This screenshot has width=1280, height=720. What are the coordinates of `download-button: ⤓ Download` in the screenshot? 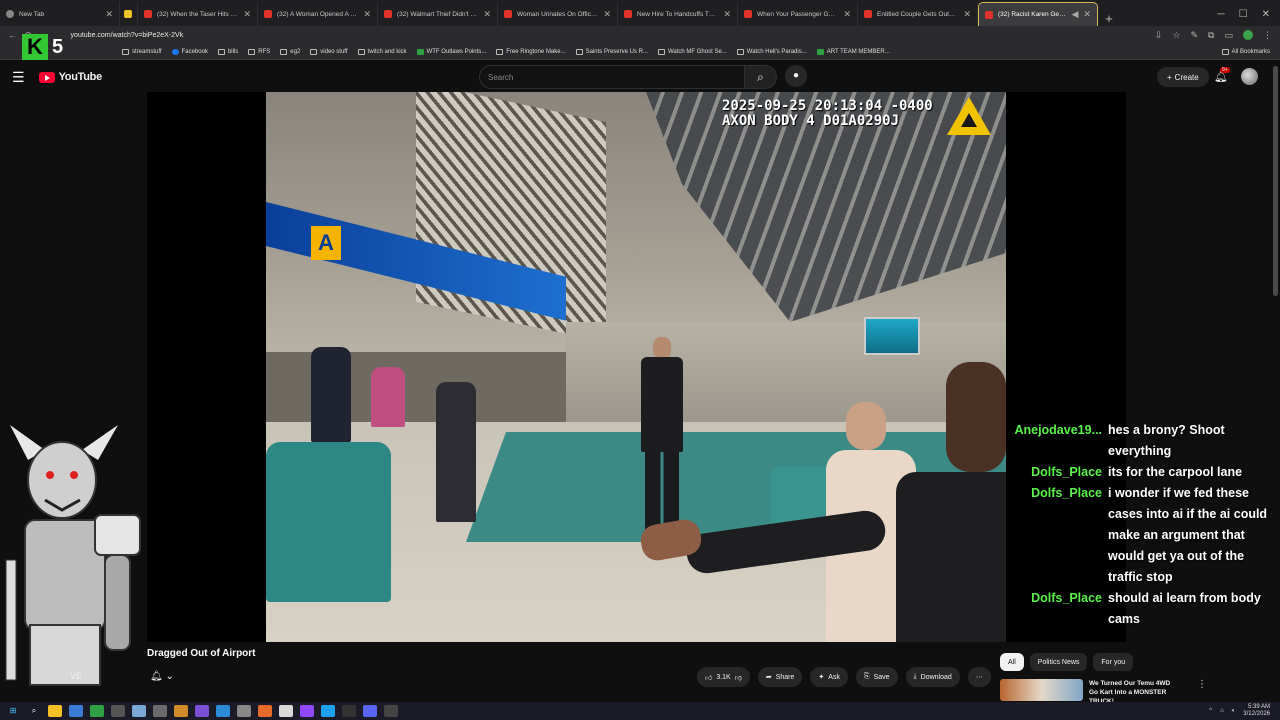 It's located at (932, 677).